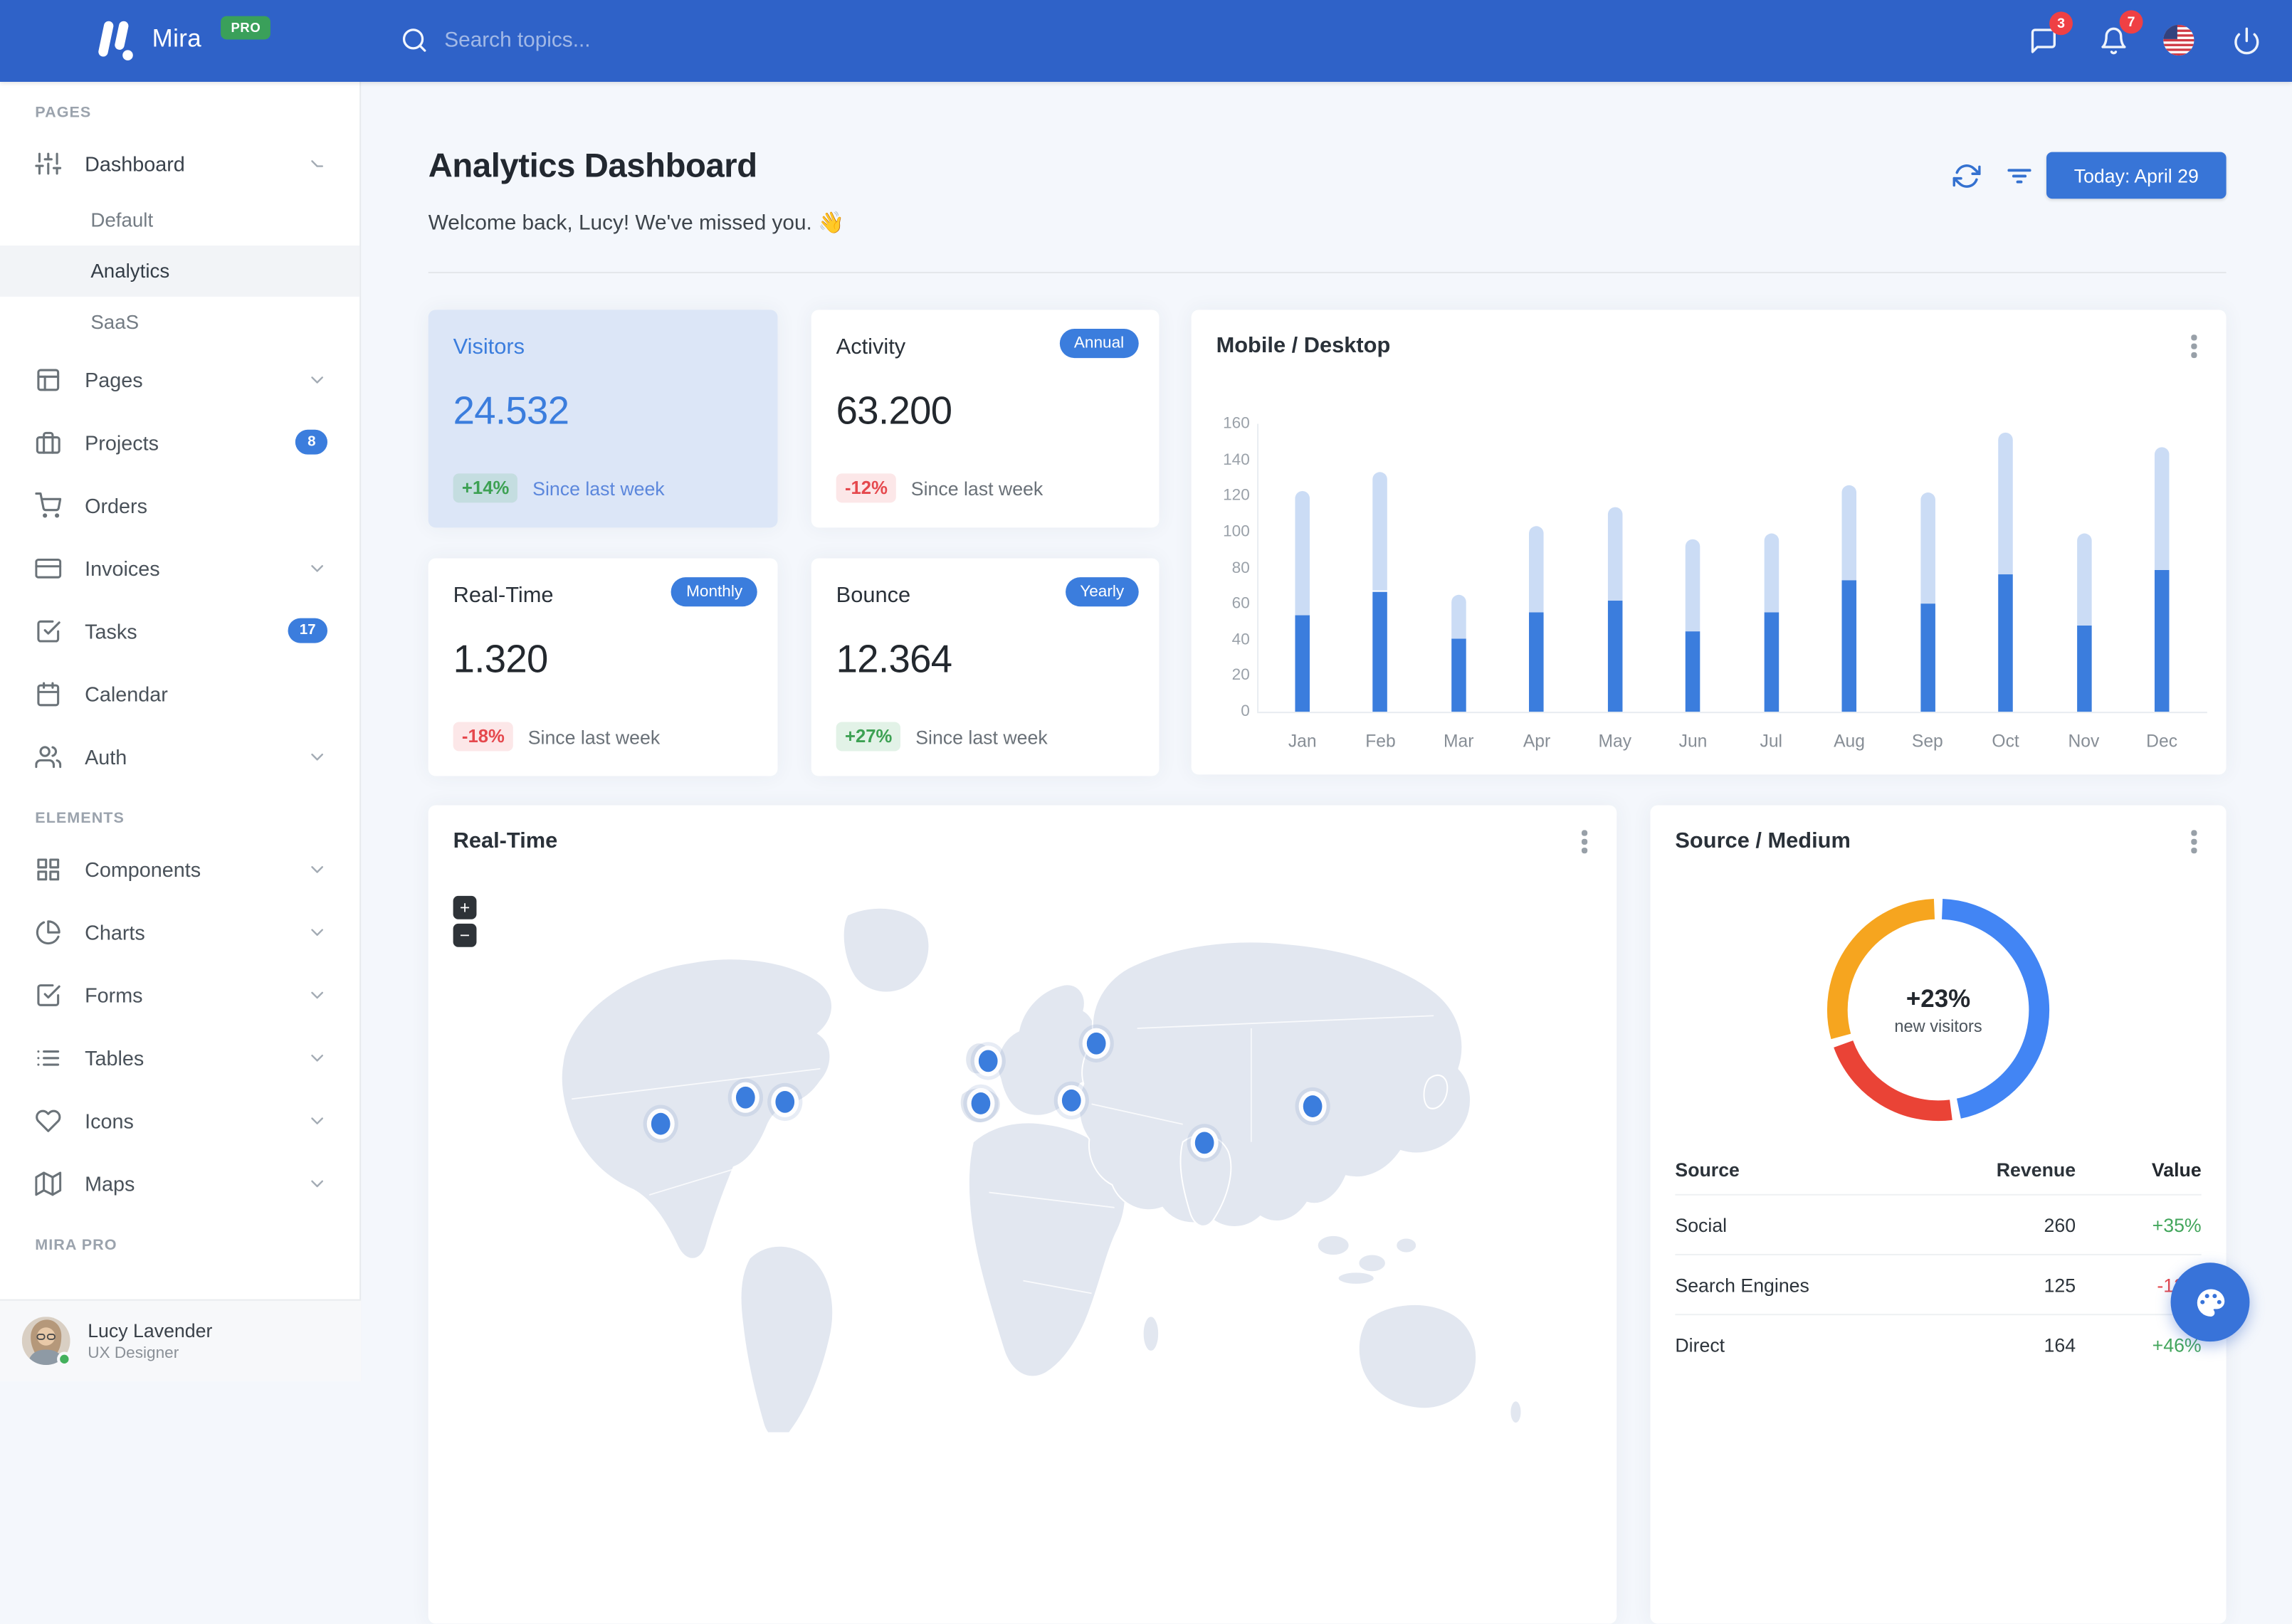 The height and width of the screenshot is (1624, 2292). What do you see at coordinates (179, 568) in the screenshot?
I see `sidebar-item-invoices: Invoices` at bounding box center [179, 568].